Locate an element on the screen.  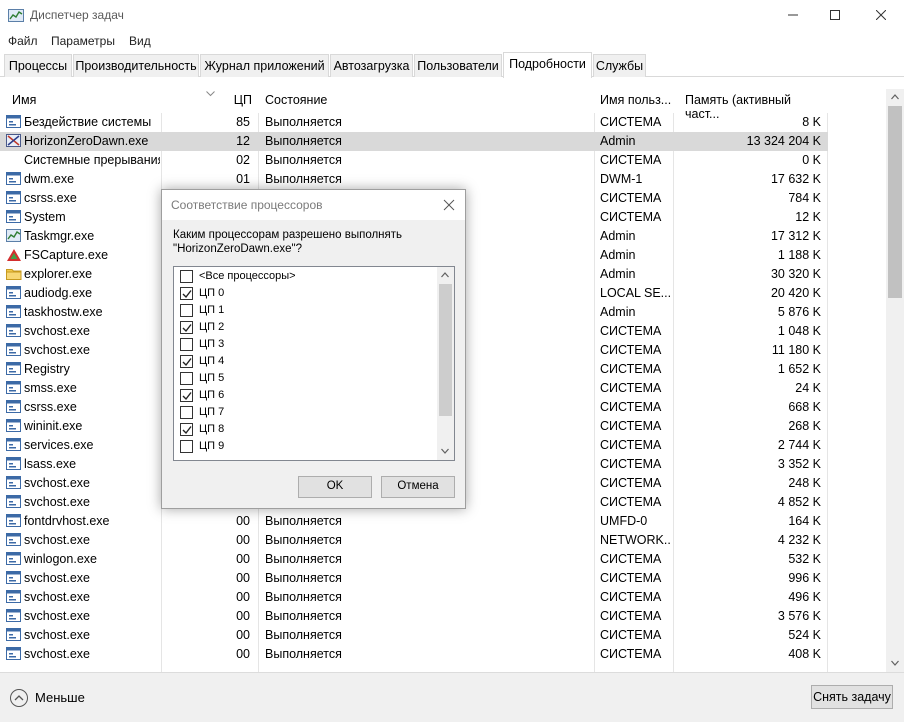
processor-list-item: <Все процессоры> is located at coordinates (305, 277).